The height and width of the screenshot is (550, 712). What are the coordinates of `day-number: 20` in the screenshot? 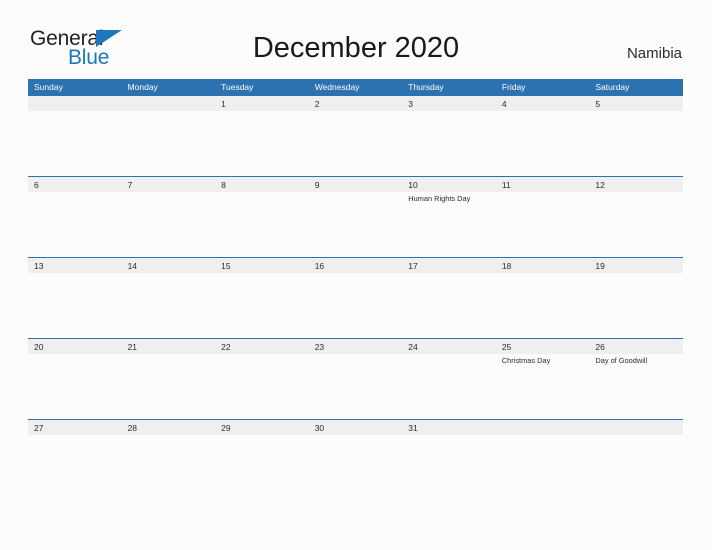 It's located at (39, 347).